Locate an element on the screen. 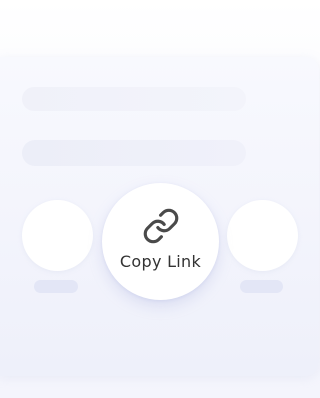 Image resolution: width=320 pixels, height=398 pixels. copy-link-button: Copy Link is located at coordinates (160, 241).